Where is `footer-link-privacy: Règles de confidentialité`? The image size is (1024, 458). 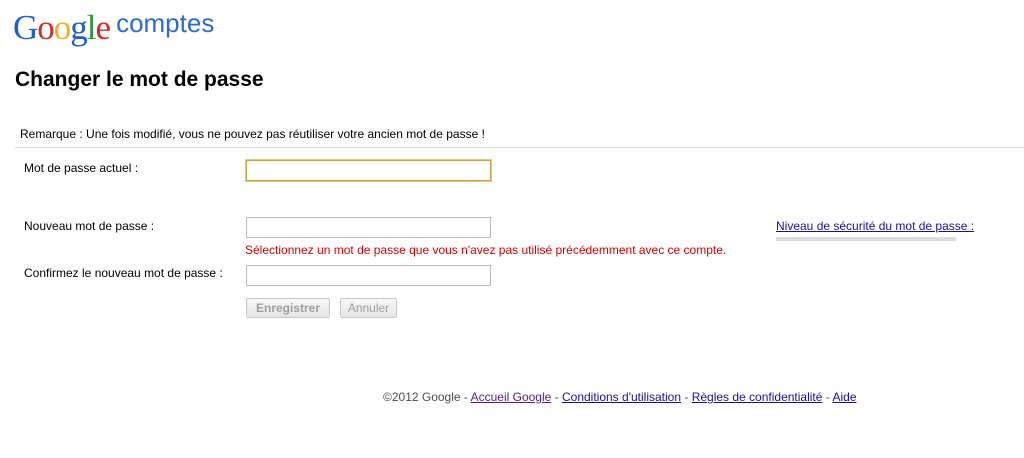 footer-link-privacy: Règles de confidentialité is located at coordinates (757, 397).